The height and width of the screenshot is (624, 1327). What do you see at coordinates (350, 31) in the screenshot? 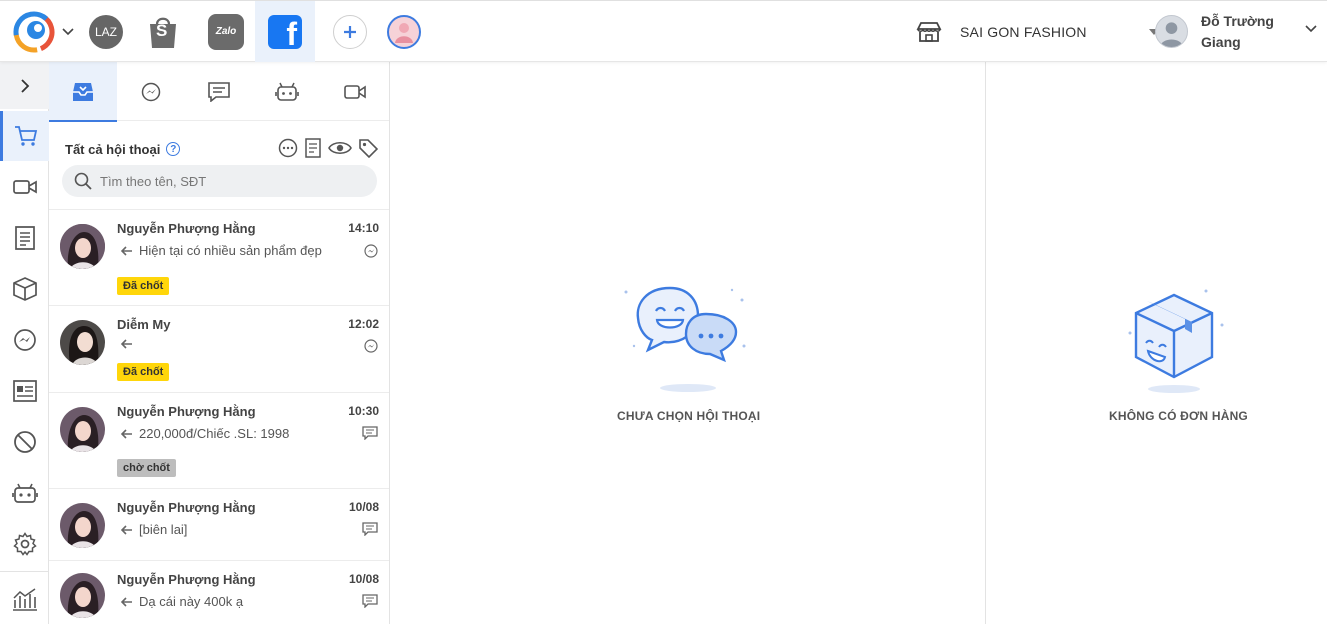
I see `add-channel-button` at bounding box center [350, 31].